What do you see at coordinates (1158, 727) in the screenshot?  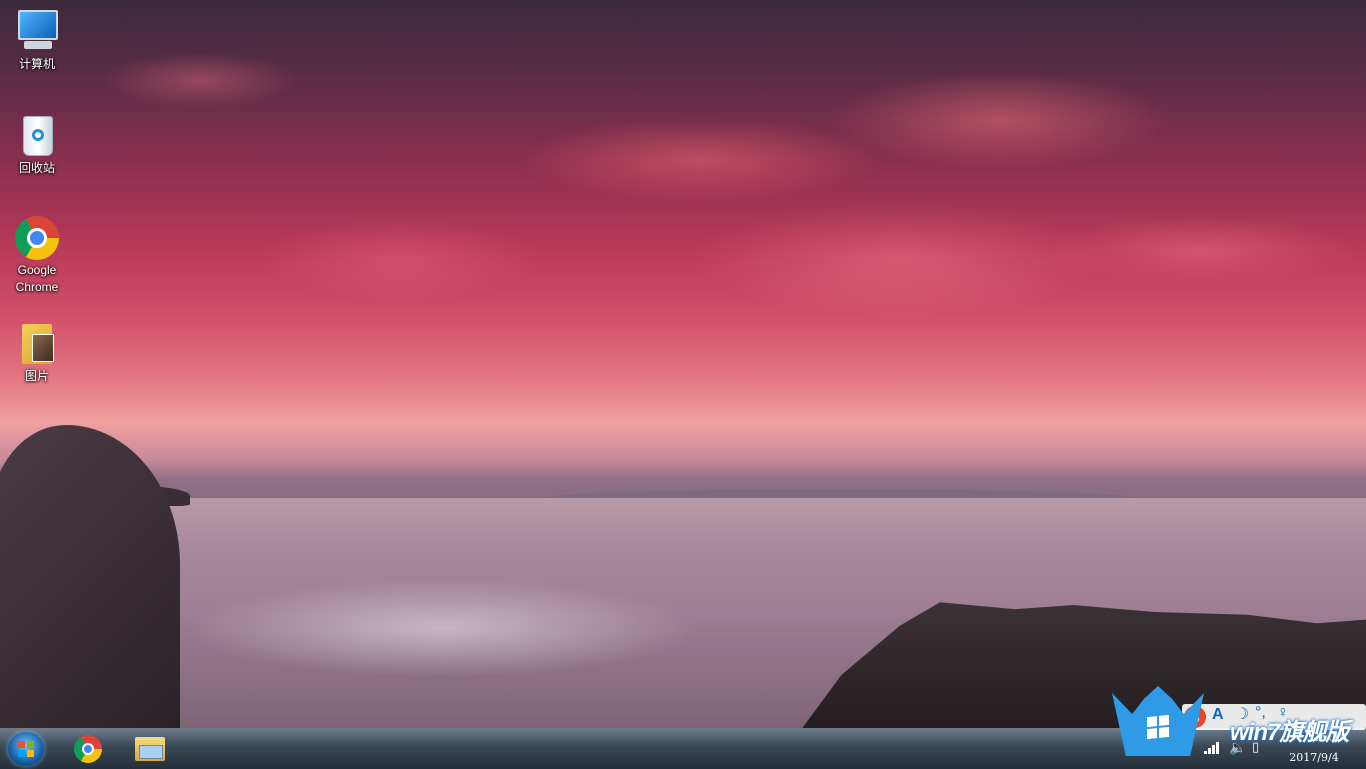 I see `windows-logo-icon` at bounding box center [1158, 727].